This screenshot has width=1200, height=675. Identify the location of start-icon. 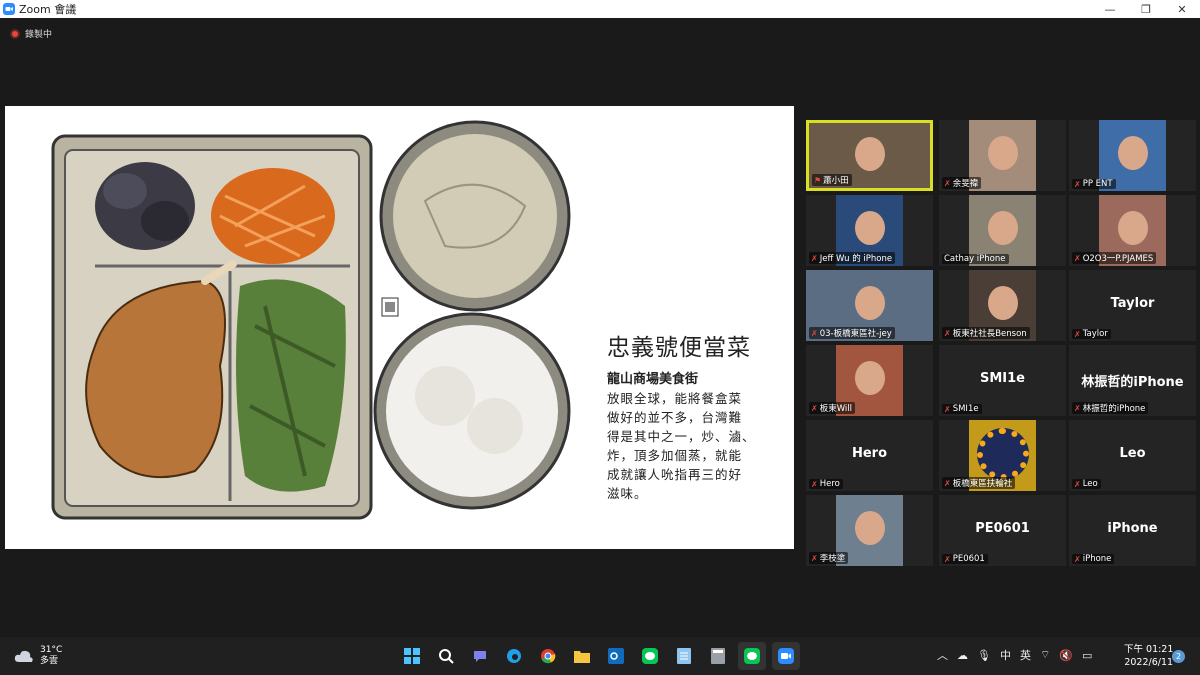
(412, 656).